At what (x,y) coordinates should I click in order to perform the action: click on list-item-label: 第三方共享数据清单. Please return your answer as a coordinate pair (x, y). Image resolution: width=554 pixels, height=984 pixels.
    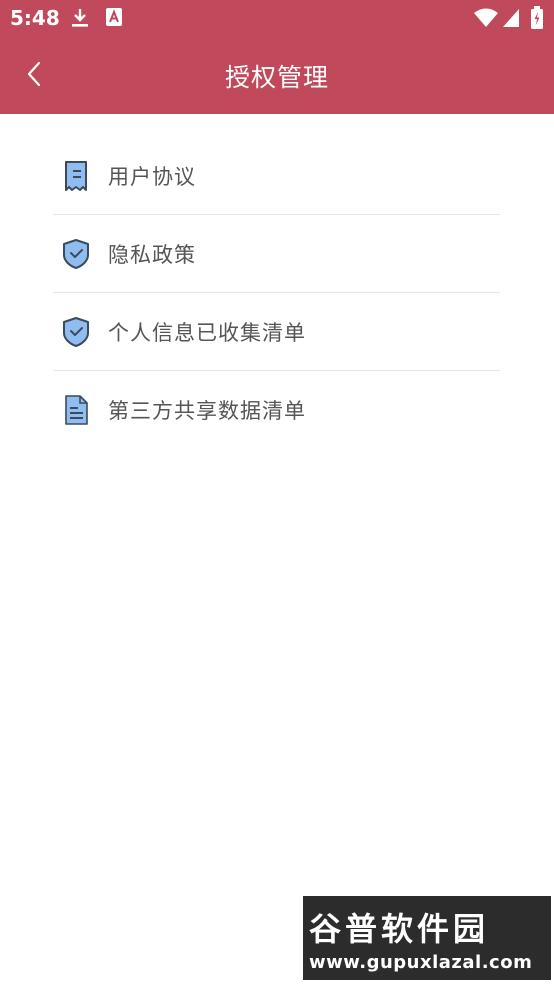
    Looking at the image, I should click on (207, 410).